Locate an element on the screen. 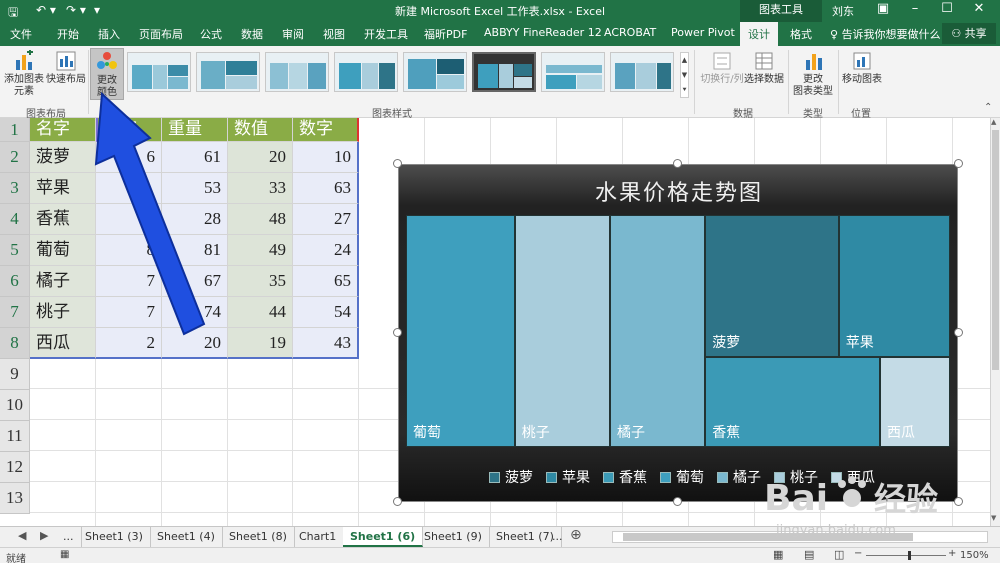 The height and width of the screenshot is (565, 1000). legend-entry: 桃子 is located at coordinates (796, 477).